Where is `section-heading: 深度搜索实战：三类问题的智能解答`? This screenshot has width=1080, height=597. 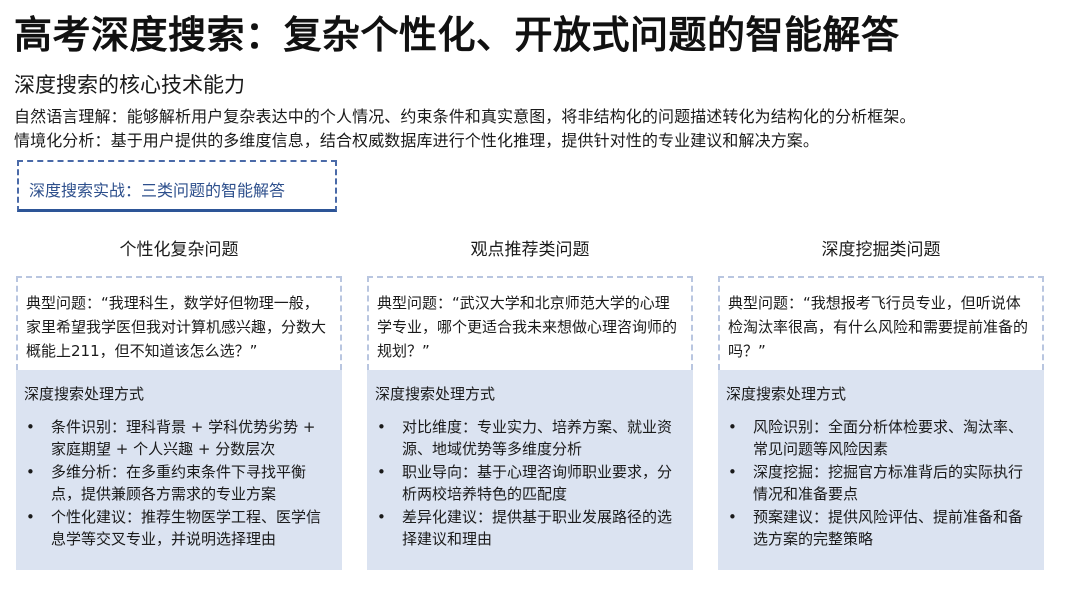 section-heading: 深度搜索实战：三类问题的智能解答 is located at coordinates (157, 190).